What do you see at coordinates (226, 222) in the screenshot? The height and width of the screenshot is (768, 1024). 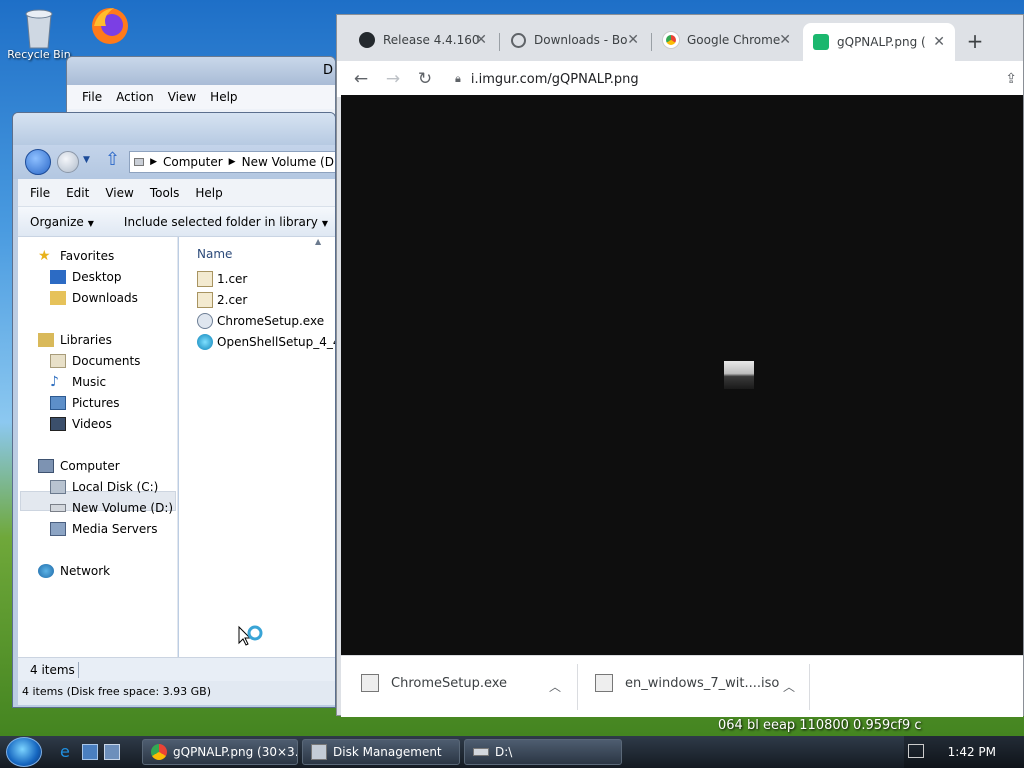 I see `include-in-library-button: Include selected folder in library ▼` at bounding box center [226, 222].